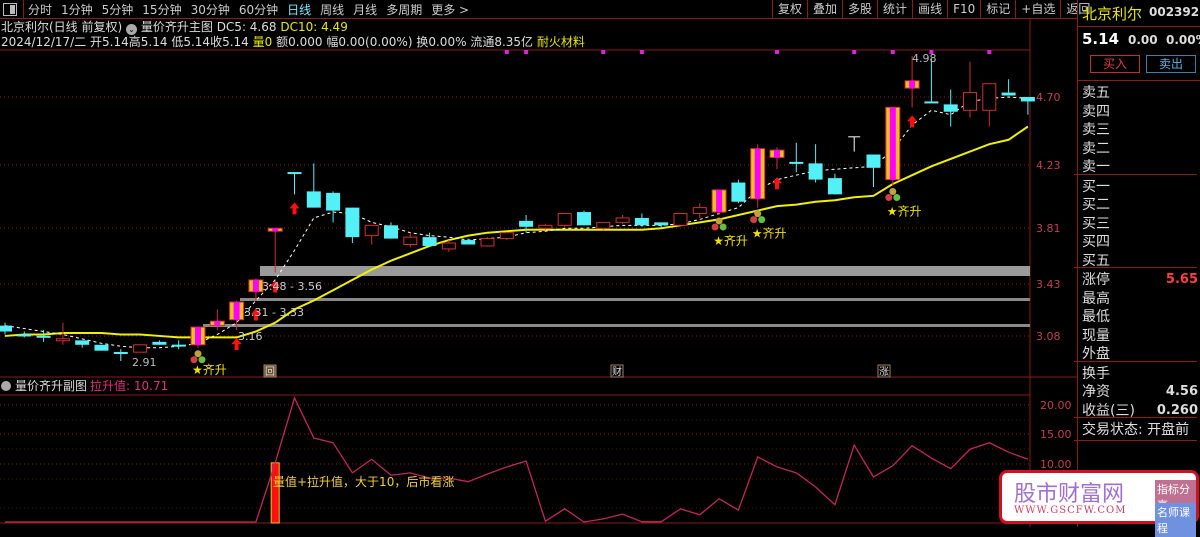  What do you see at coordinates (1037, 9) in the screenshot?
I see `toolbar-button: +自选` at bounding box center [1037, 9].